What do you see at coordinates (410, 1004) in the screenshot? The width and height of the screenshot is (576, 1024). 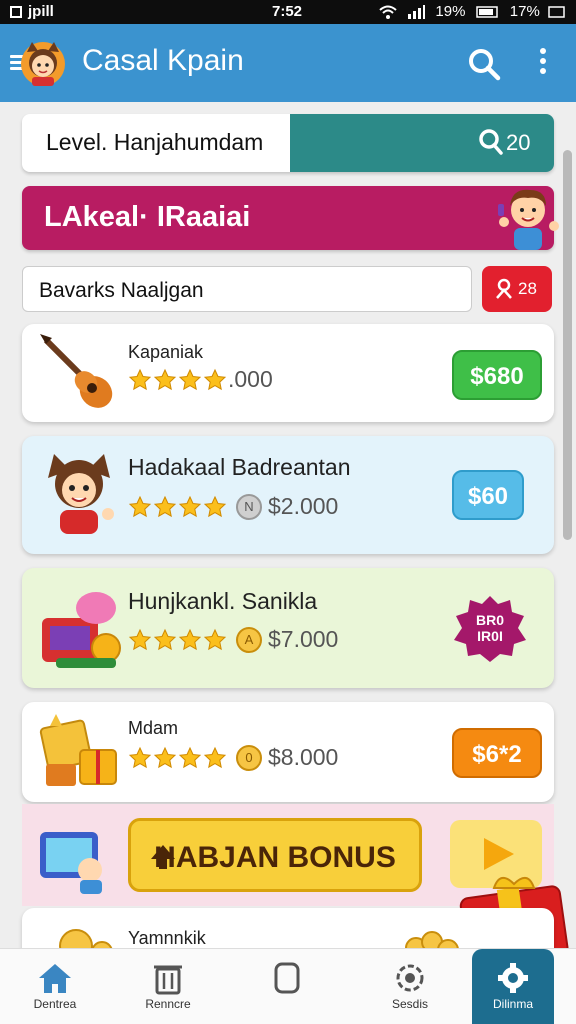 I see `nav-label: Sesdis` at bounding box center [410, 1004].